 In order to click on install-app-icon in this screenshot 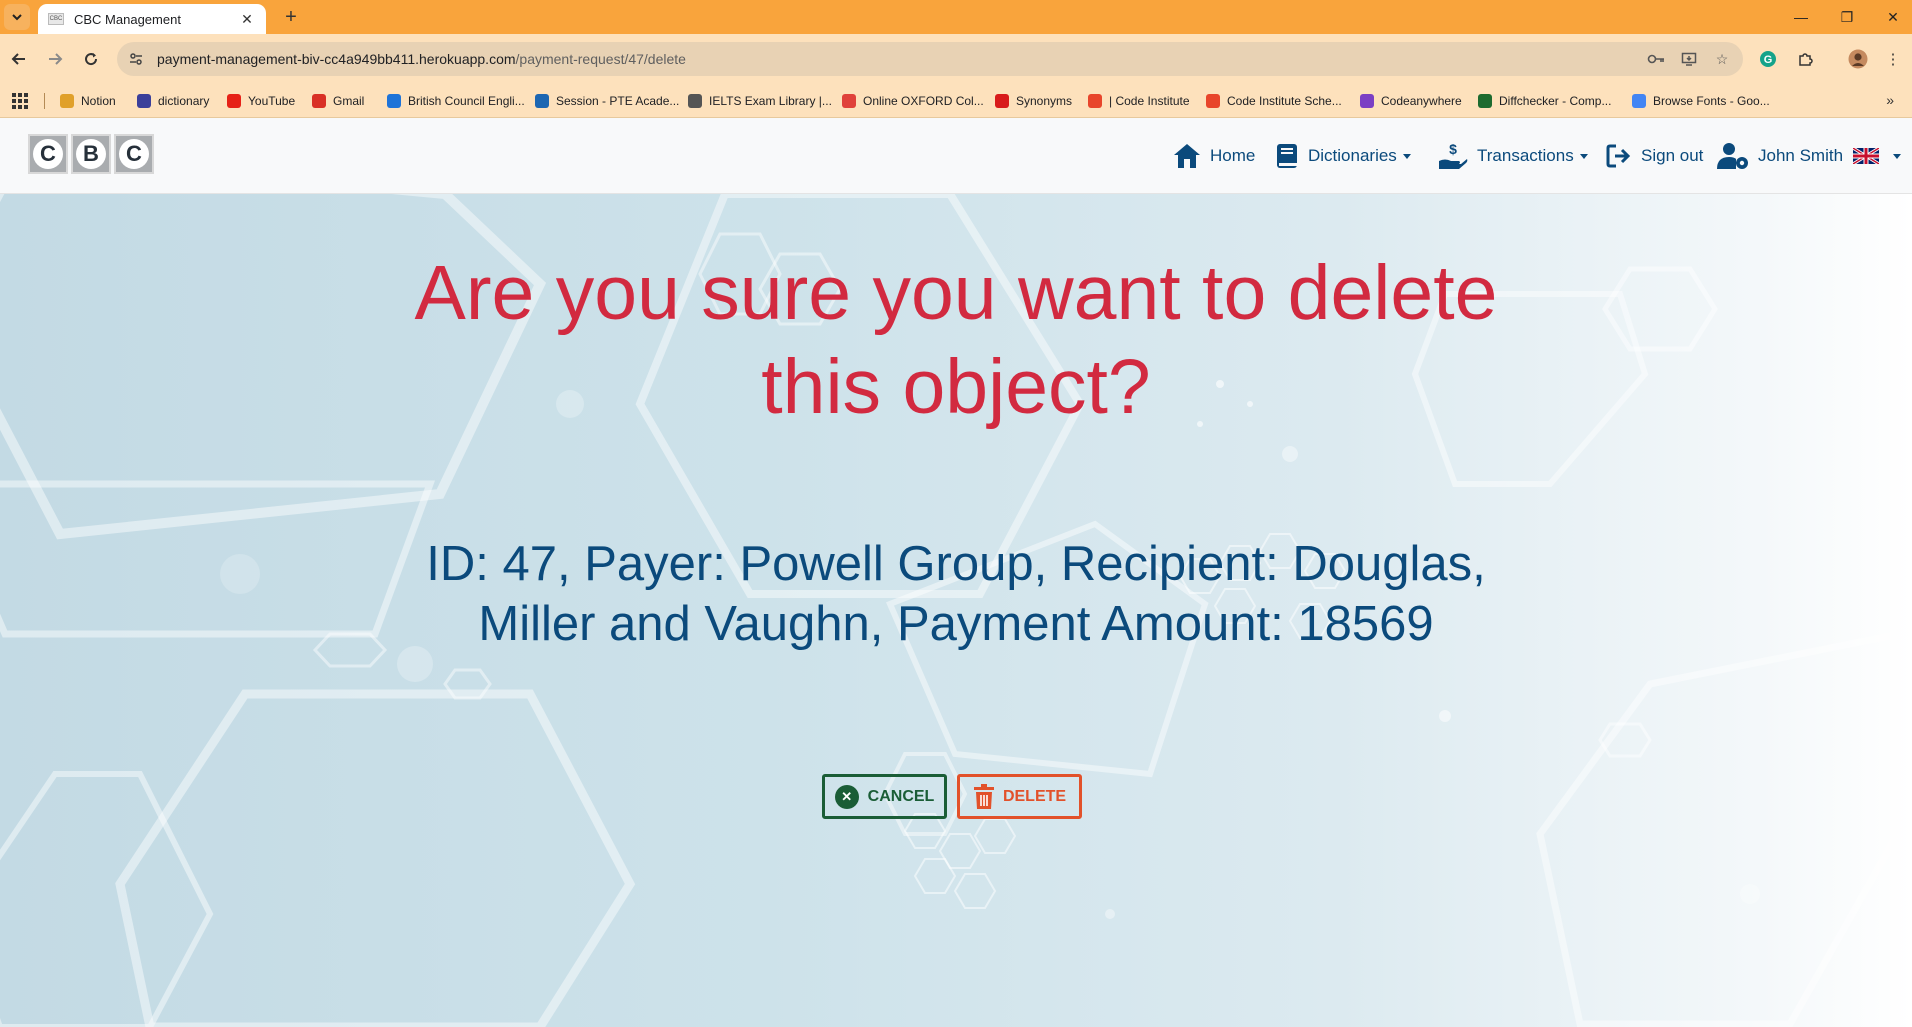, I will do `click(1689, 59)`.